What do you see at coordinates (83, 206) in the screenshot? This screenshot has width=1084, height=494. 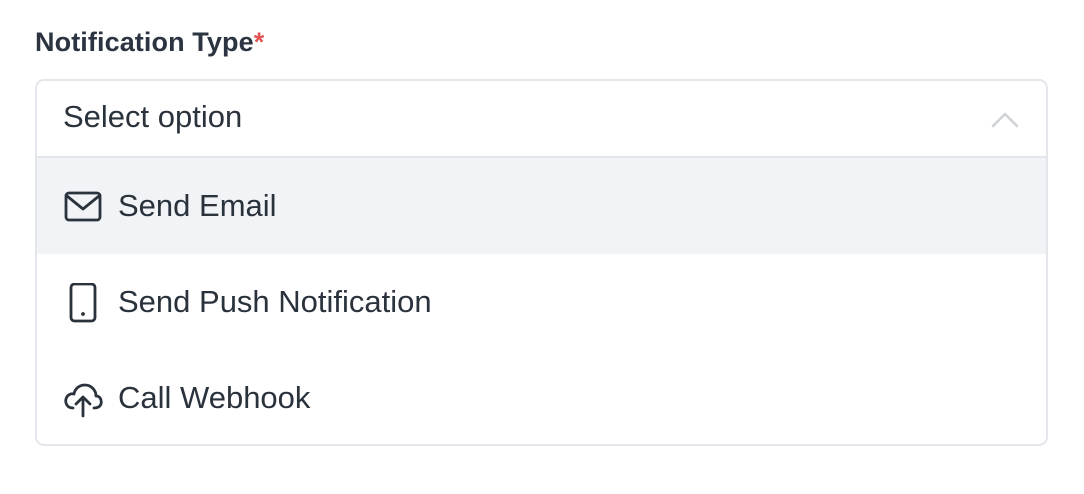 I see `mail-icon` at bounding box center [83, 206].